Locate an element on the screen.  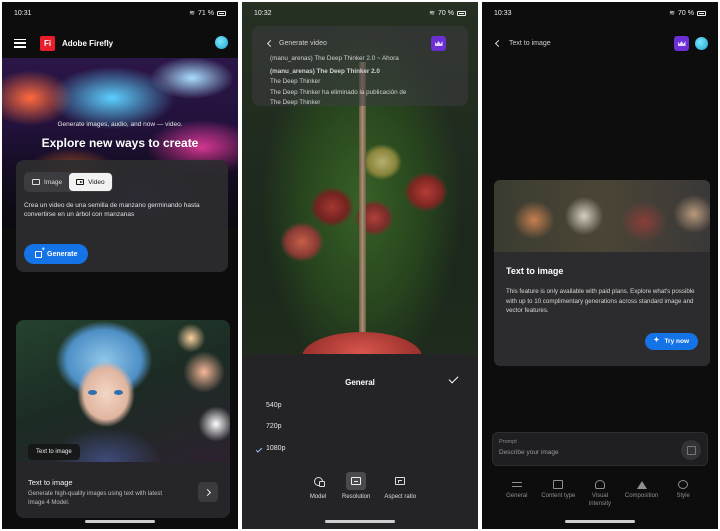
feature-title: Text to image is located at coordinates (50, 482).